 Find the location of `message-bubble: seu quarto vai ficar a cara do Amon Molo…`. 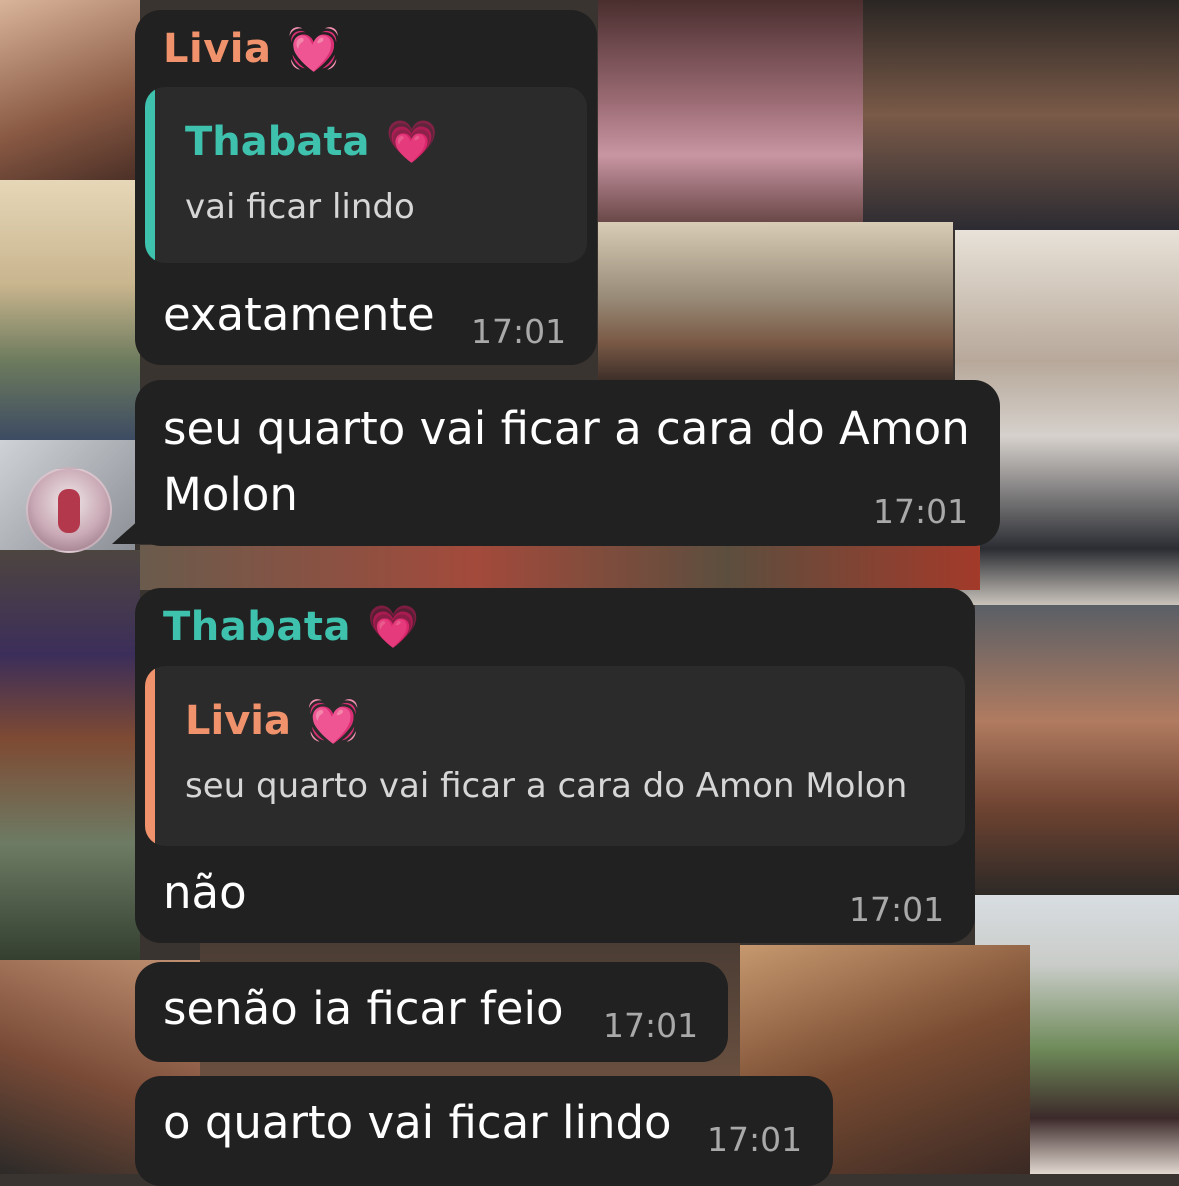

message-bubble: seu quarto vai ficar a cara do Amon Molo… is located at coordinates (567, 463).